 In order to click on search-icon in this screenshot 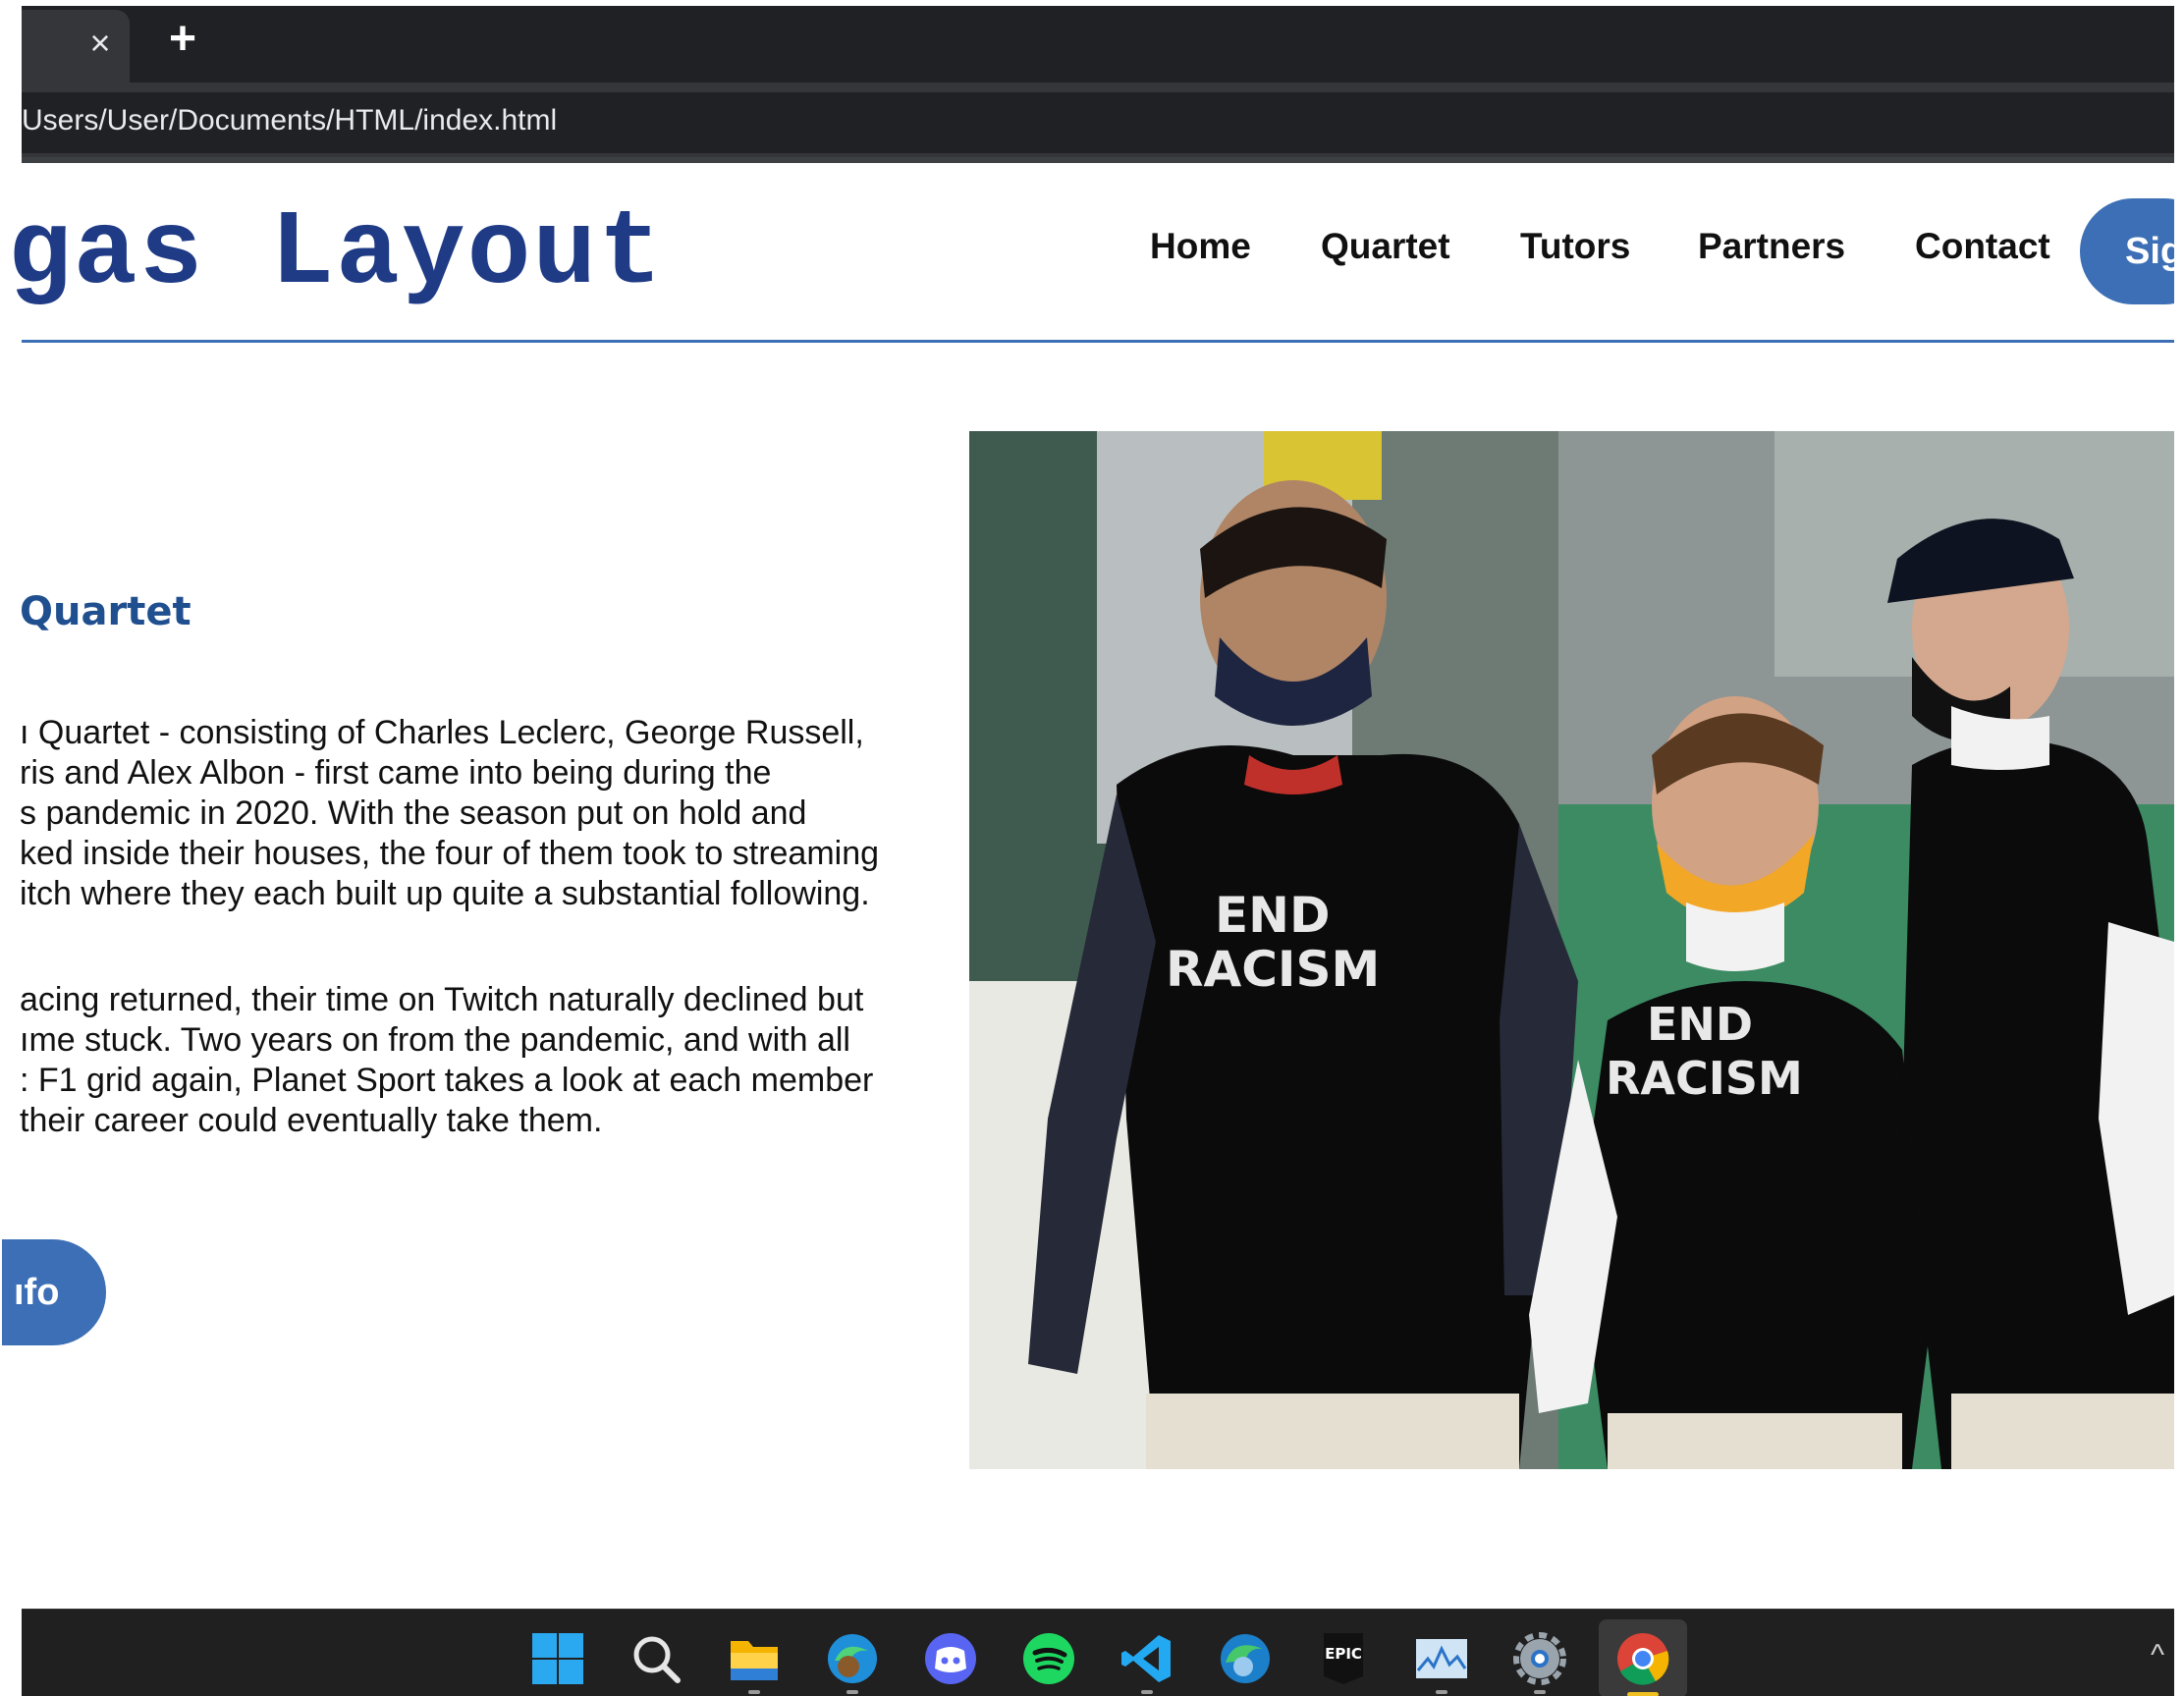, I will do `click(655, 1658)`.